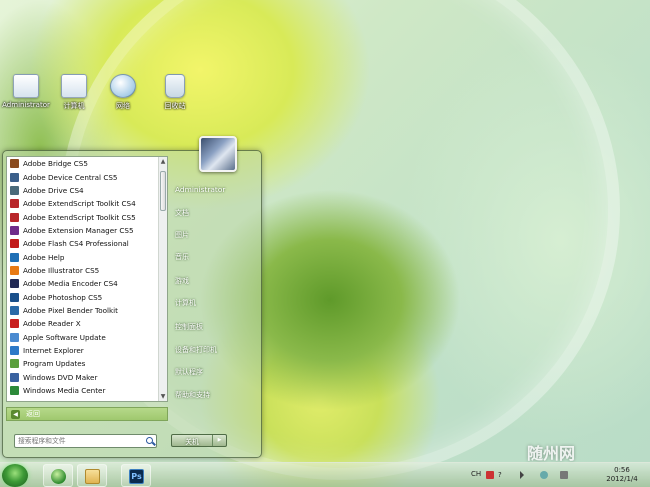 This screenshot has width=650, height=487. Describe the element at coordinates (217, 350) in the screenshot. I see `start-item-devices-printers: 设备和打印机` at that location.